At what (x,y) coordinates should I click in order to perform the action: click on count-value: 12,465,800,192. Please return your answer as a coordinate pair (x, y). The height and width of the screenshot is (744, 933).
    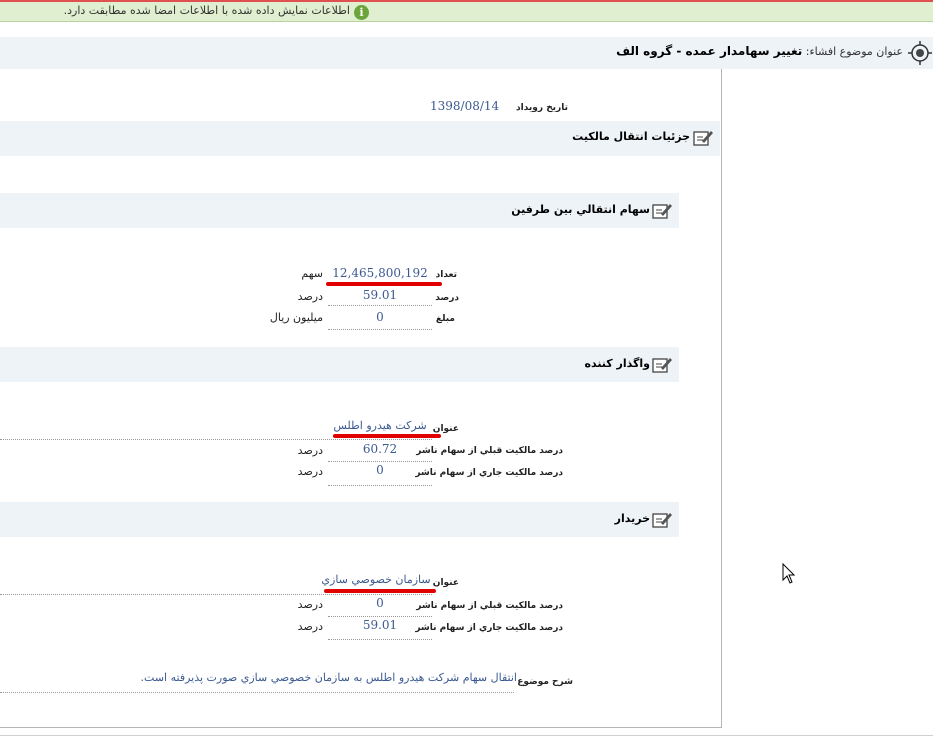
    Looking at the image, I should click on (380, 273).